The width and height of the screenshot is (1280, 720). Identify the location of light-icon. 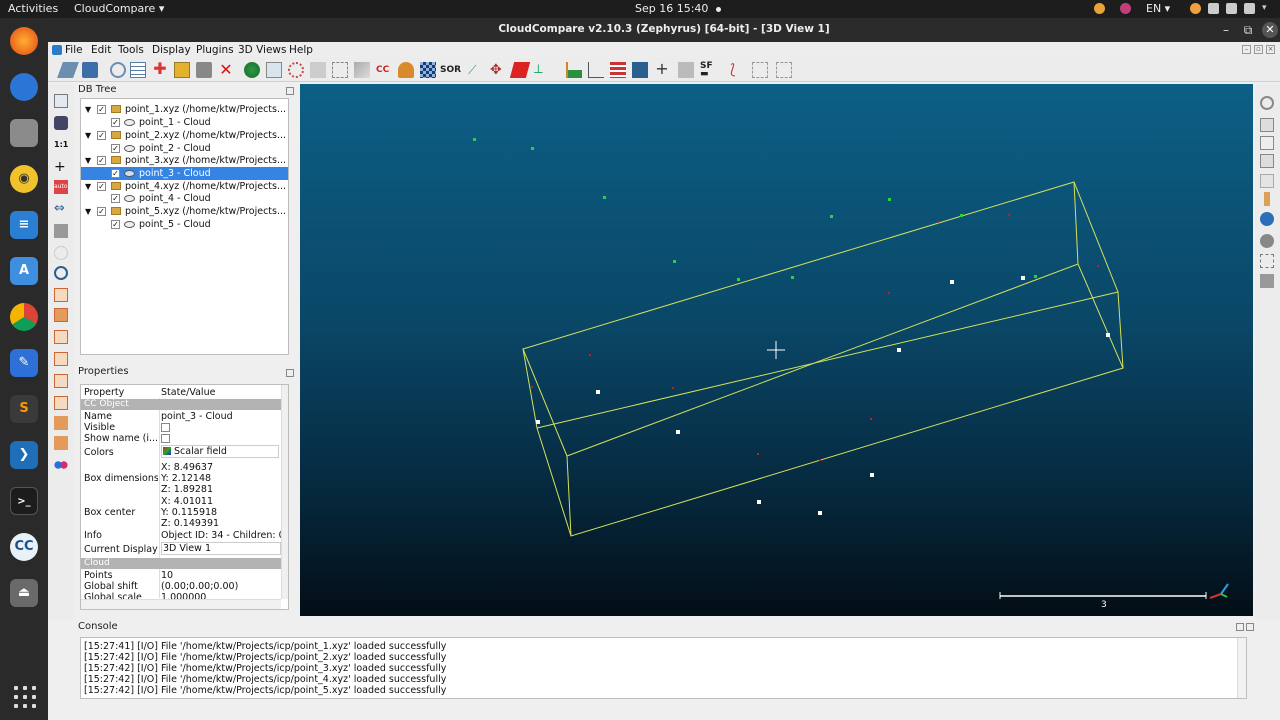
(61, 253).